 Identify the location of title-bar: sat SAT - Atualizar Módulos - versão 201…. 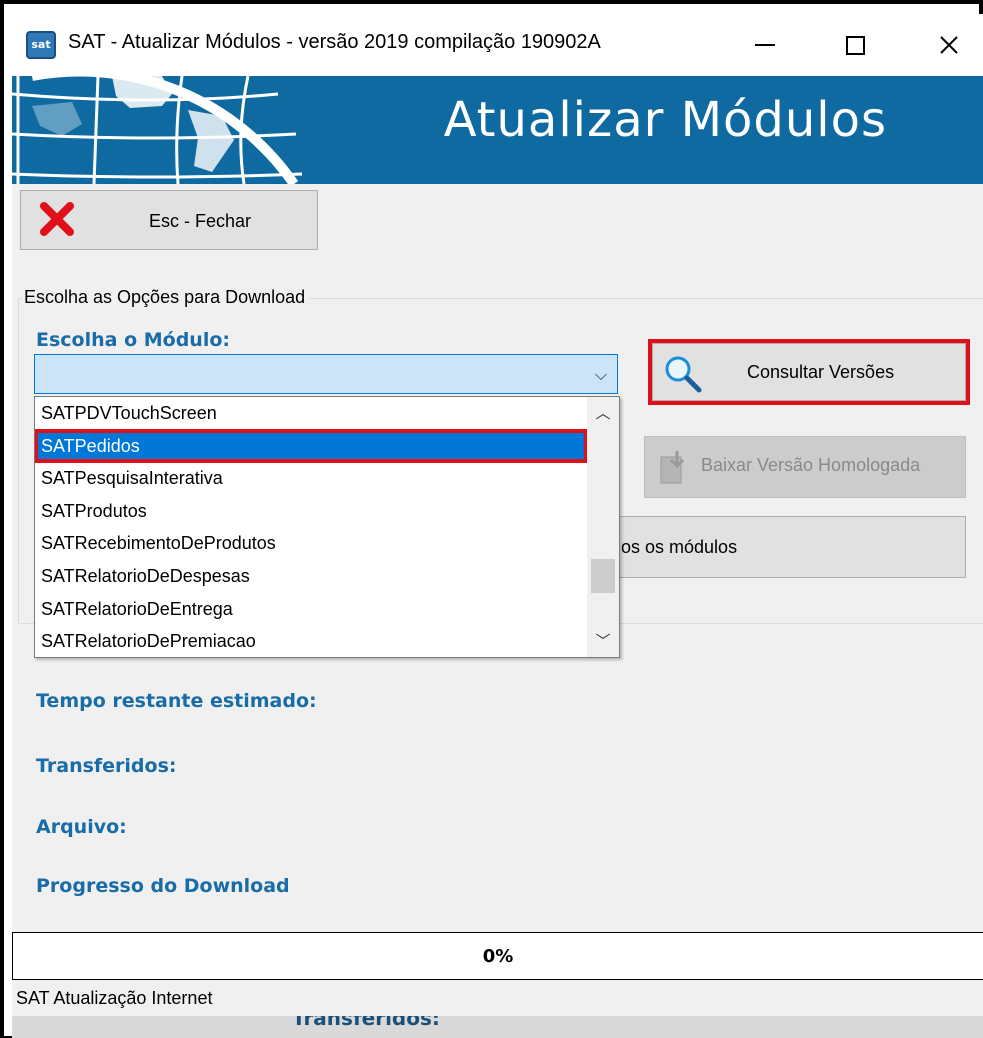
(497, 45).